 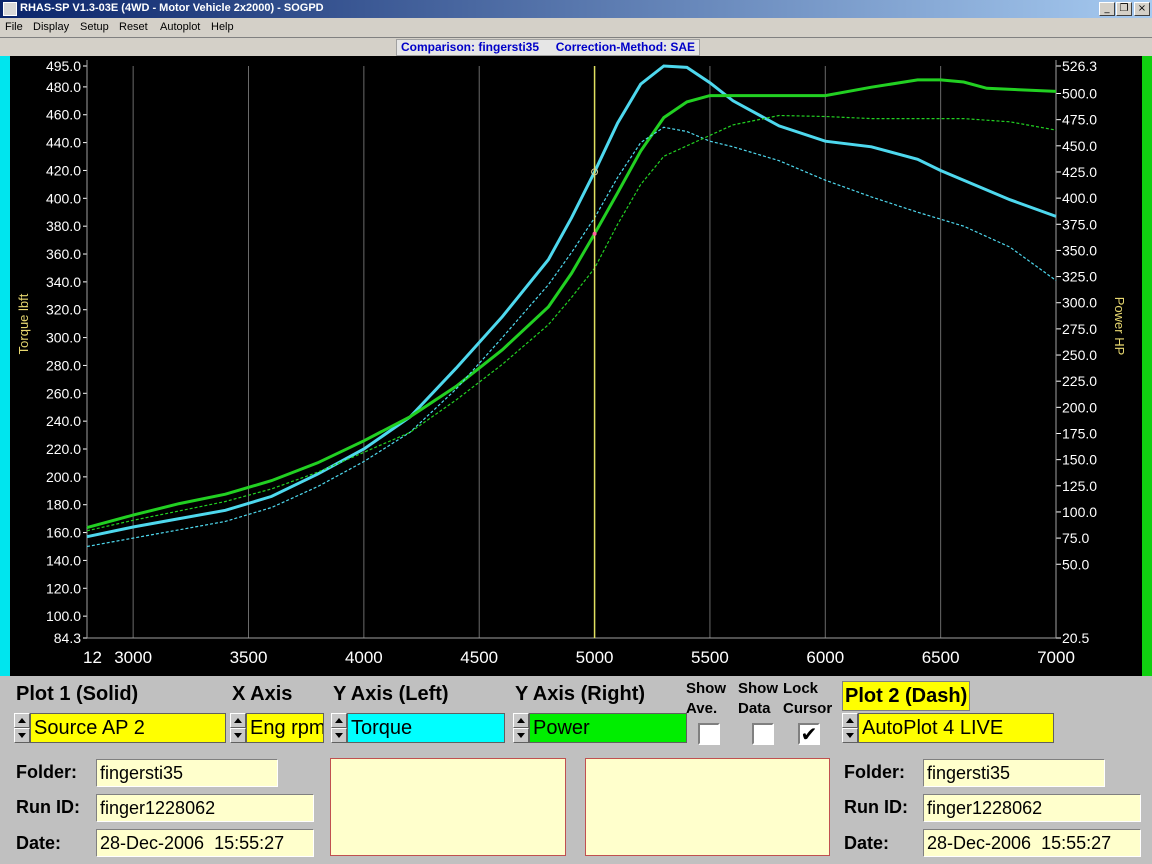 What do you see at coordinates (709, 734) in the screenshot?
I see `show-ave-checkbox` at bounding box center [709, 734].